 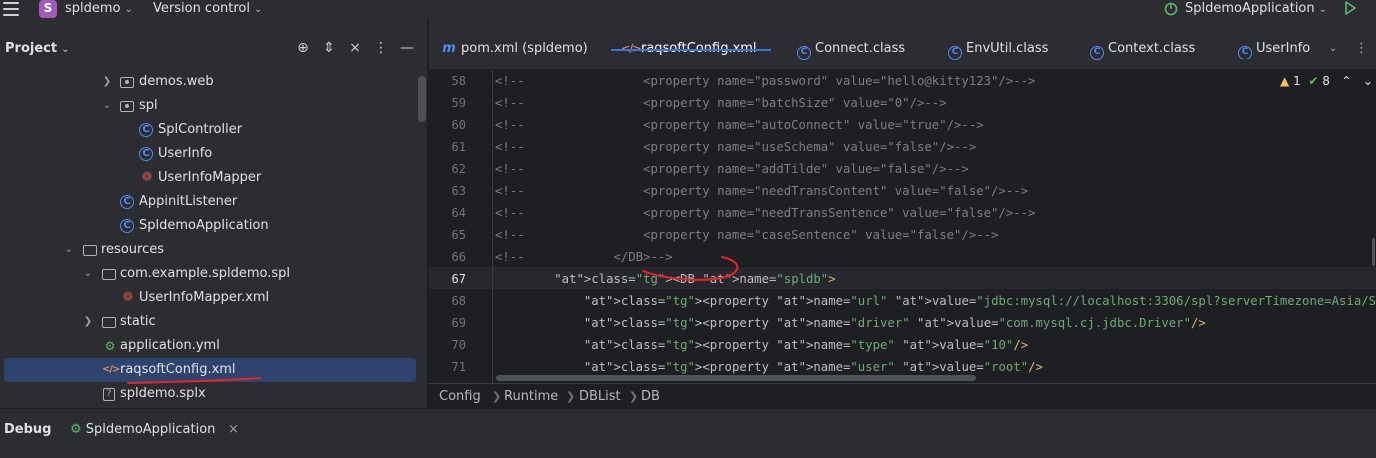 What do you see at coordinates (93, 8) in the screenshot?
I see `project-name: spldemo` at bounding box center [93, 8].